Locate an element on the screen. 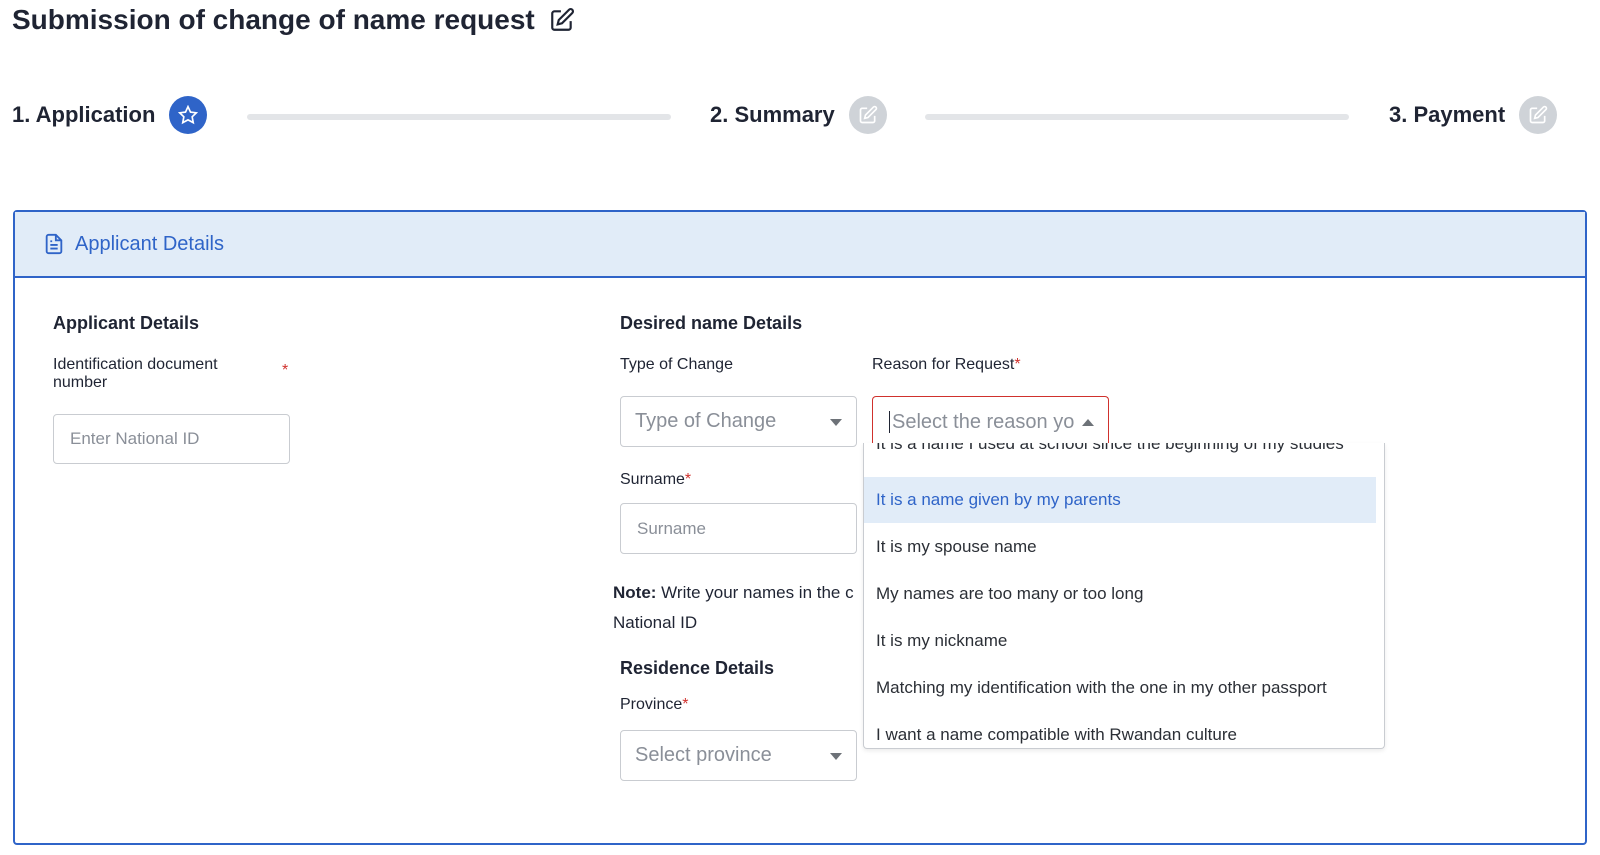 The height and width of the screenshot is (855, 1600). card-header: Applicant Details is located at coordinates (800, 245).